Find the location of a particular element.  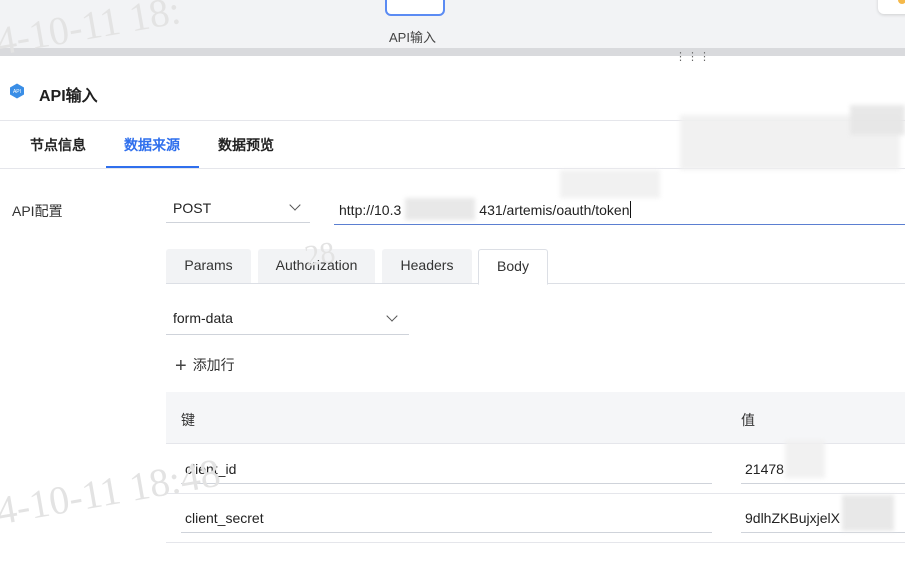

add-row-label: 添加行 is located at coordinates (213, 365).